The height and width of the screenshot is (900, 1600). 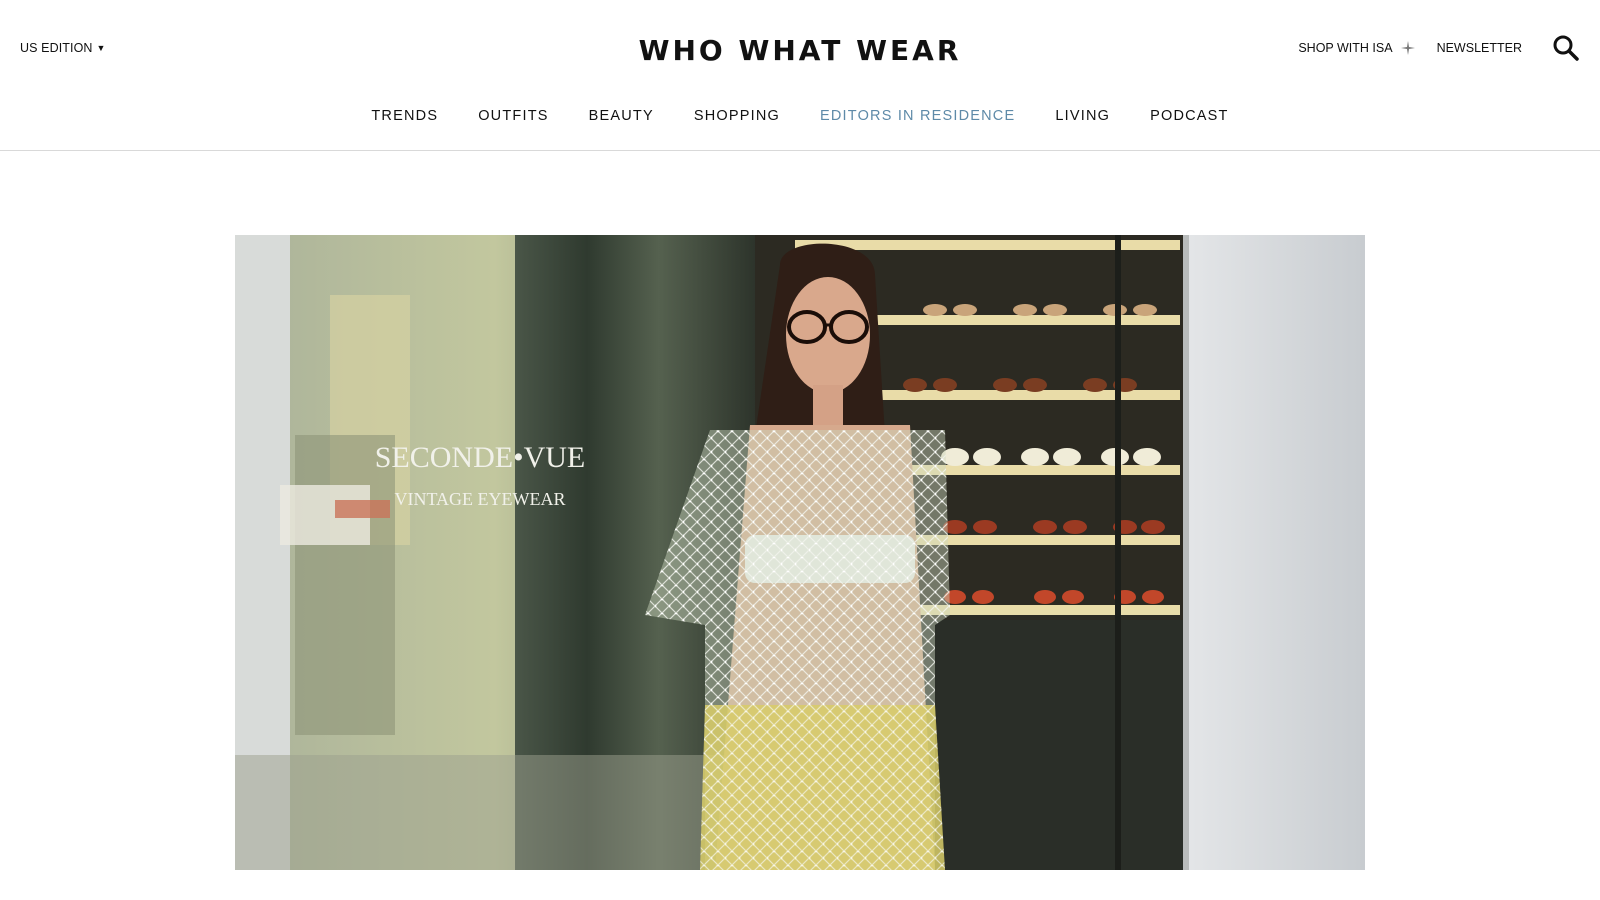 What do you see at coordinates (480, 457) in the screenshot?
I see `shop-sign-line1: SECONDE•VUE` at bounding box center [480, 457].